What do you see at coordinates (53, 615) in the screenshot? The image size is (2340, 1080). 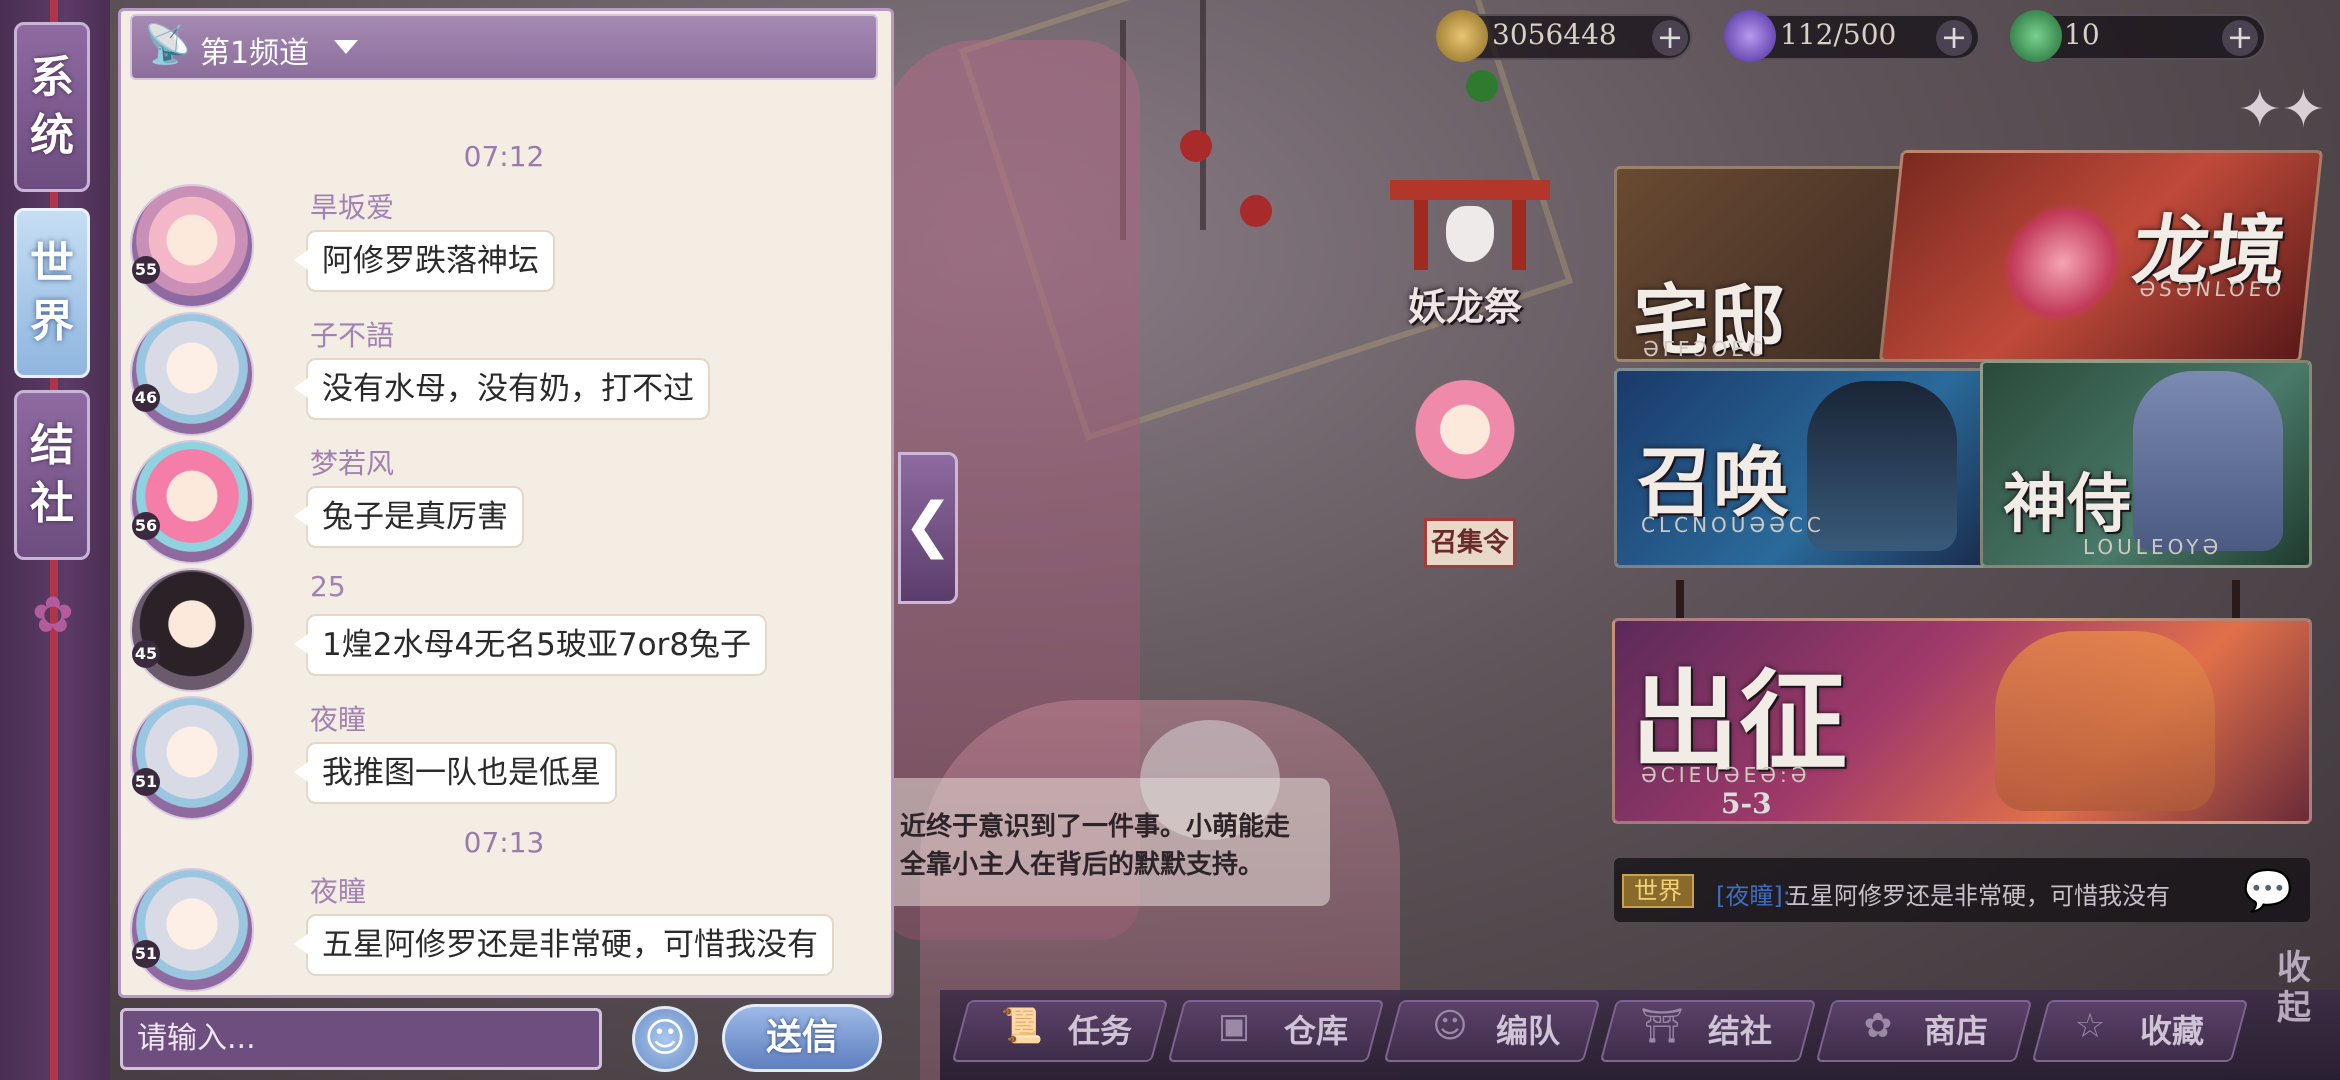 I see `flower-ornament-icon: ✿` at bounding box center [53, 615].